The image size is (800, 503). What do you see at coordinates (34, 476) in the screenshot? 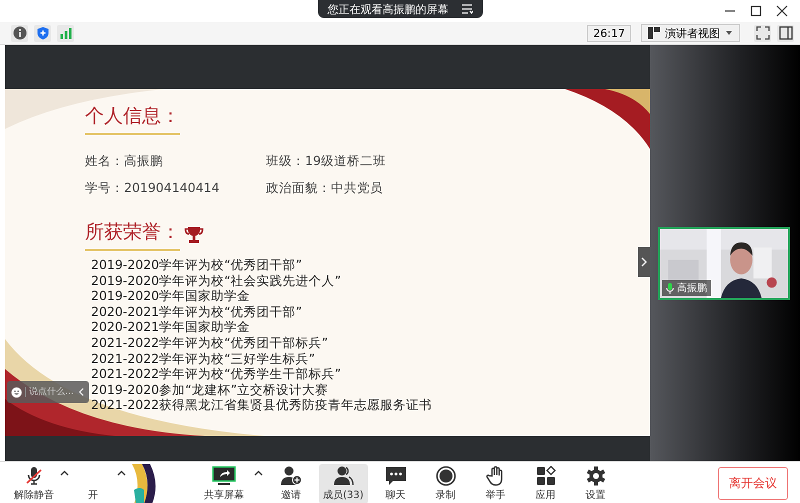
I see `muted-microphone-icon` at bounding box center [34, 476].